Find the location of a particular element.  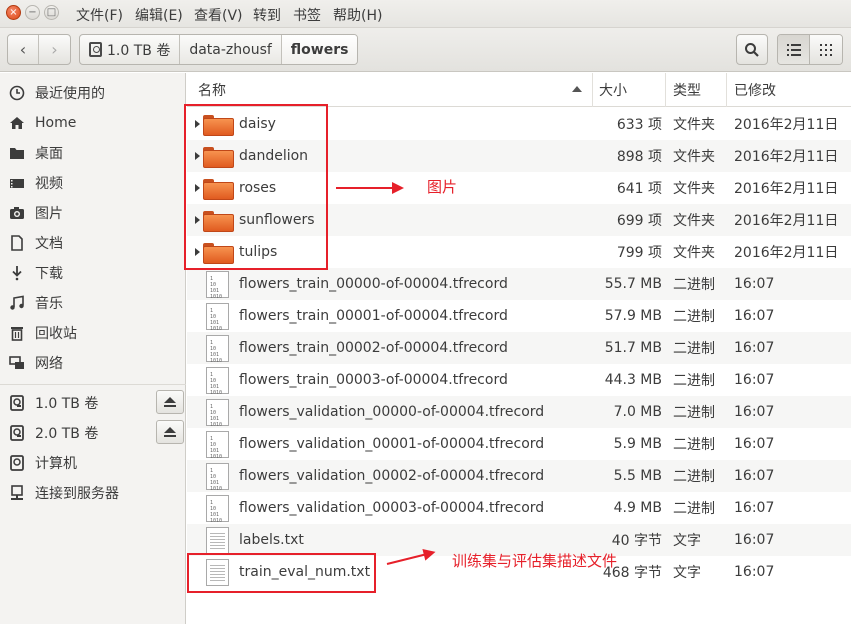

forward-button: › is located at coordinates (54, 49).